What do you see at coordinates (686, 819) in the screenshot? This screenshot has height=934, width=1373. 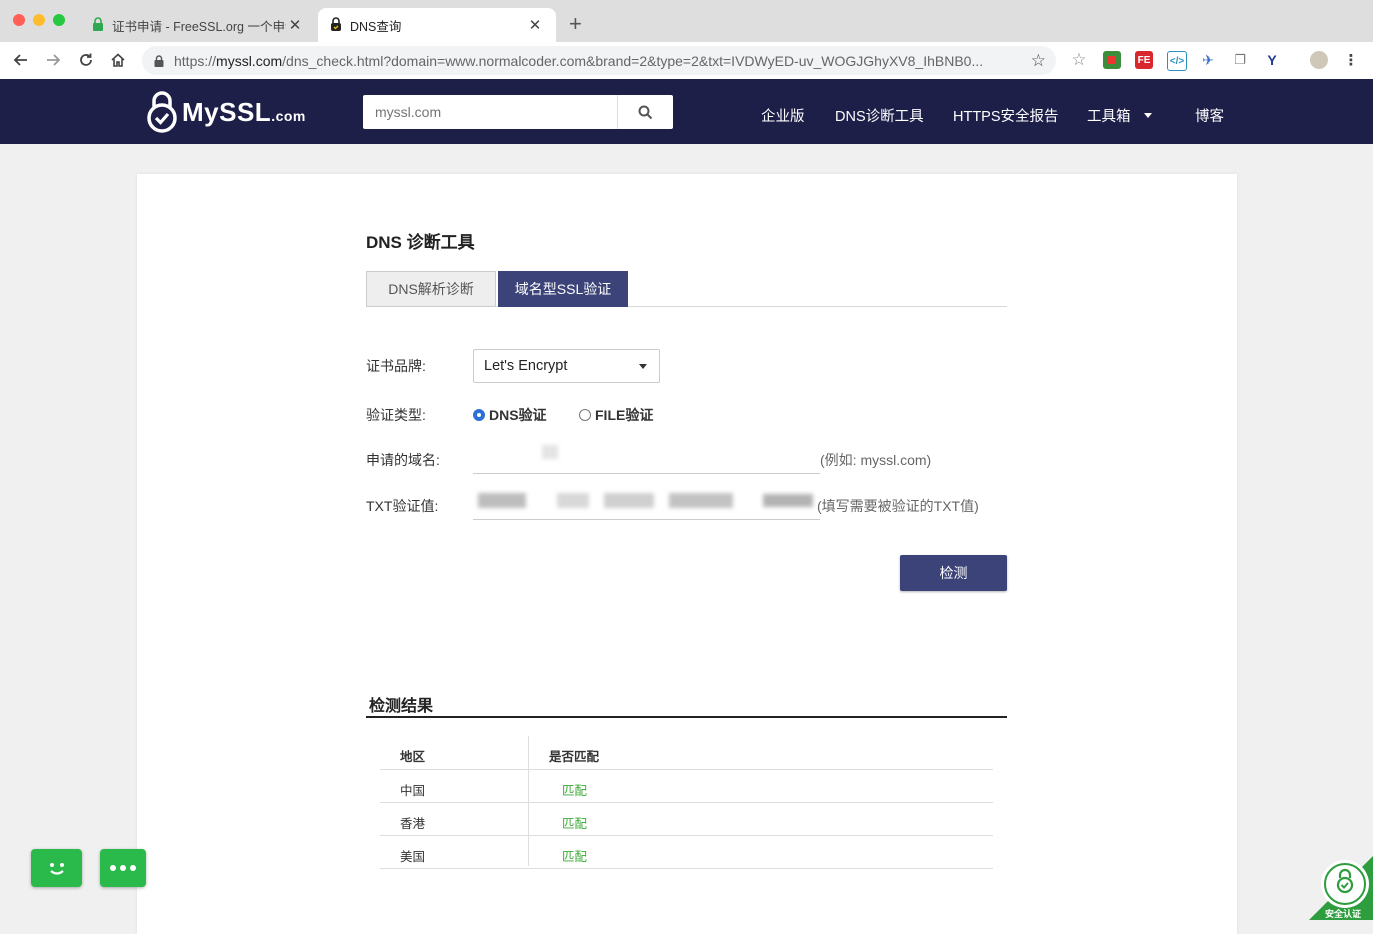 I see `table-row: 香港 匹配` at bounding box center [686, 819].